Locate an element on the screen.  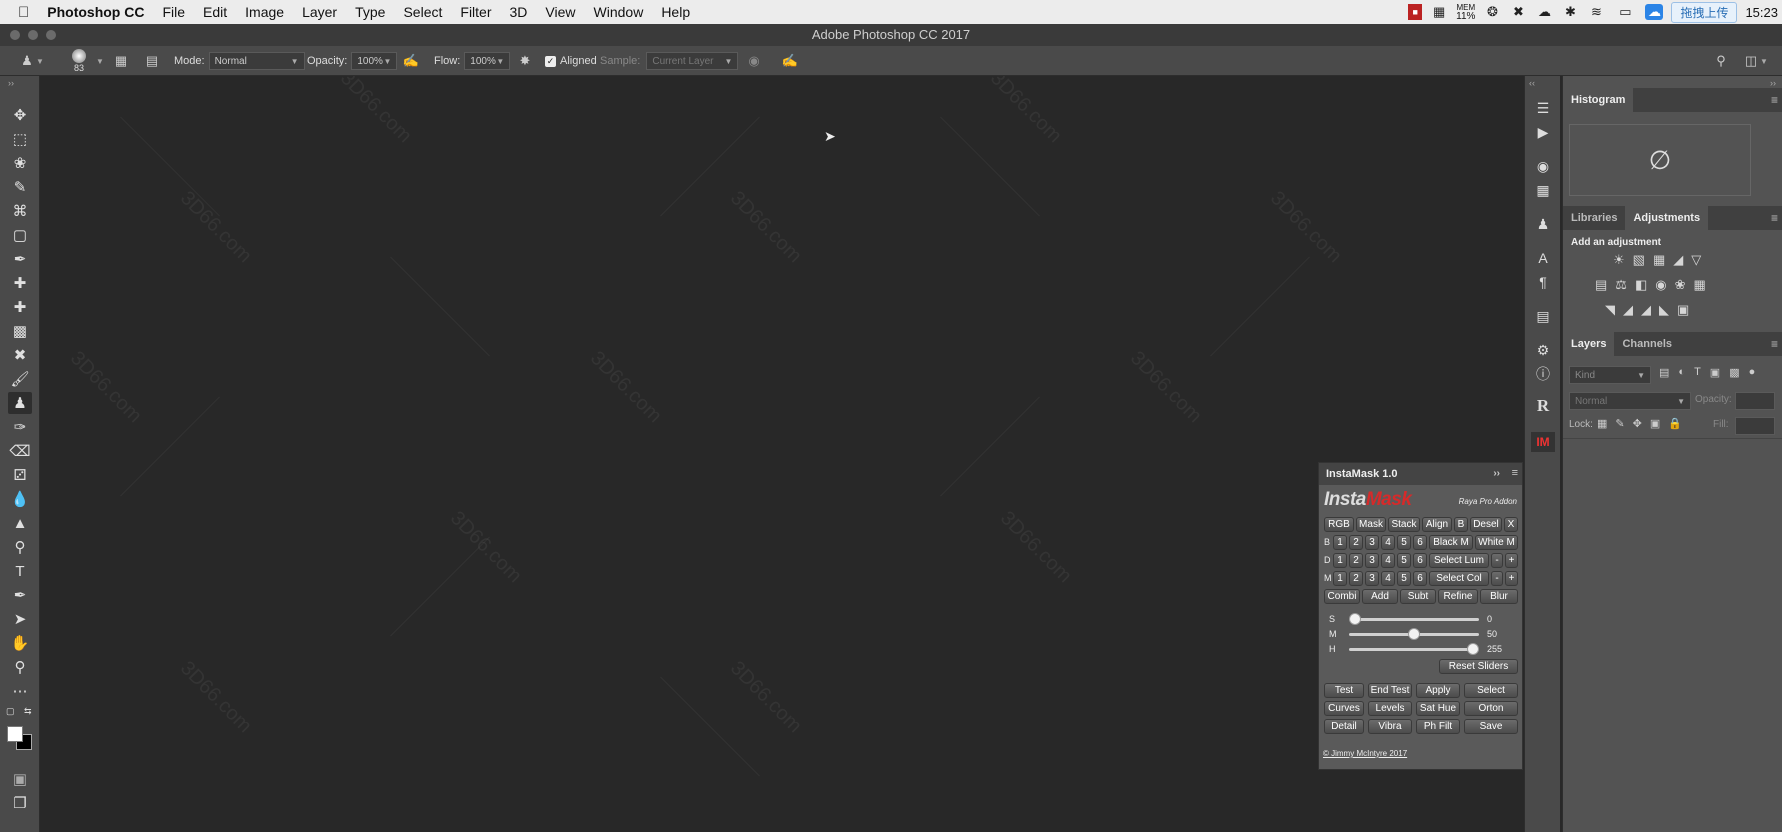
layer-opacity-input is located at coordinates (1755, 401).